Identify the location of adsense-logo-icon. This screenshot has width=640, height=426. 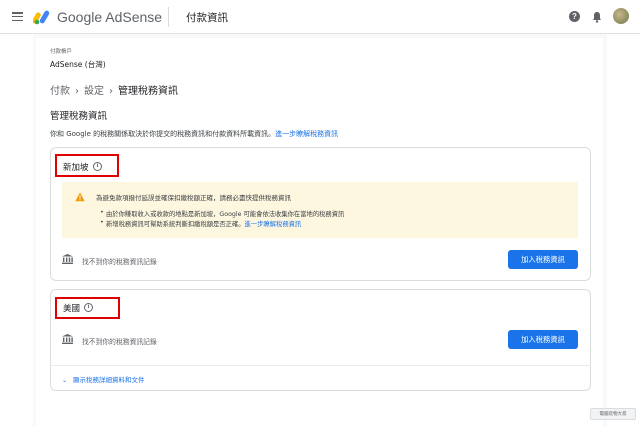
(42, 17).